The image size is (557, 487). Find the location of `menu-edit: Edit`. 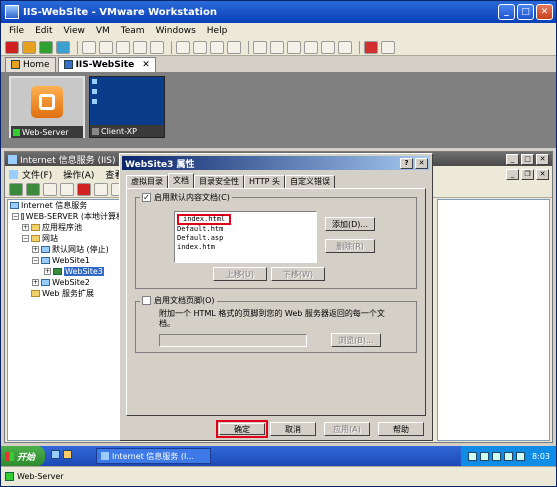

menu-edit: Edit is located at coordinates (43, 31).